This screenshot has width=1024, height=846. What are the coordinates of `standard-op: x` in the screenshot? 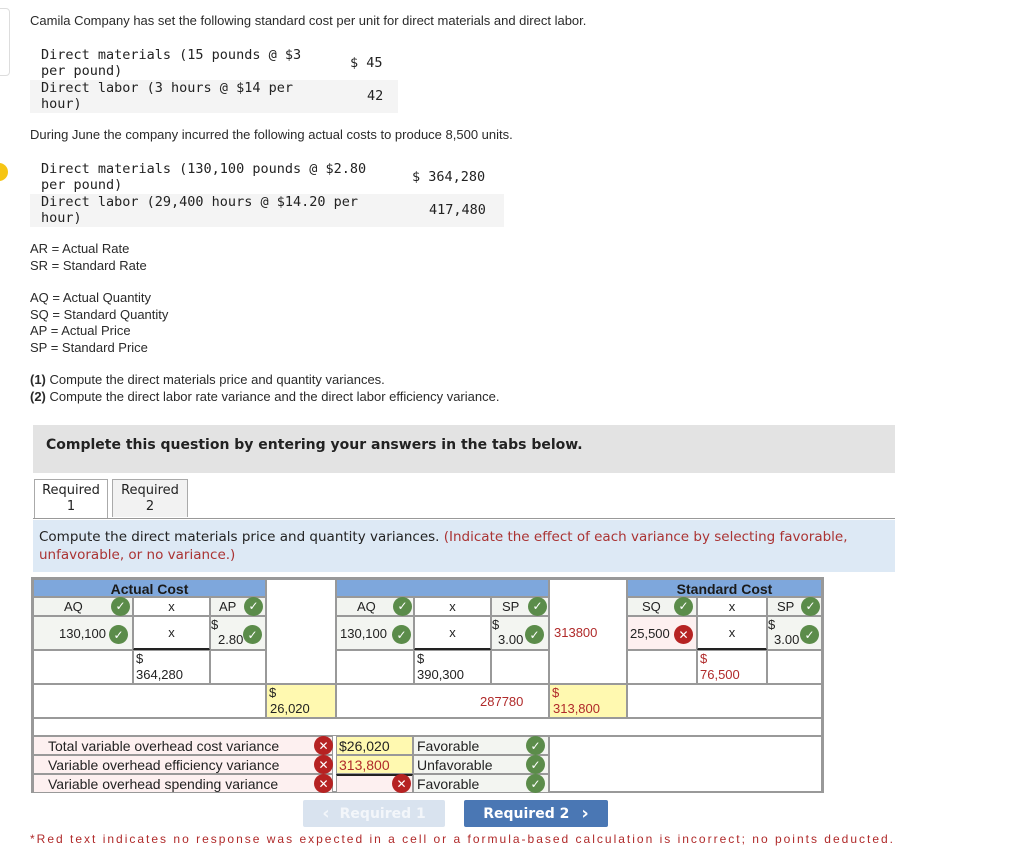 It's located at (732, 633).